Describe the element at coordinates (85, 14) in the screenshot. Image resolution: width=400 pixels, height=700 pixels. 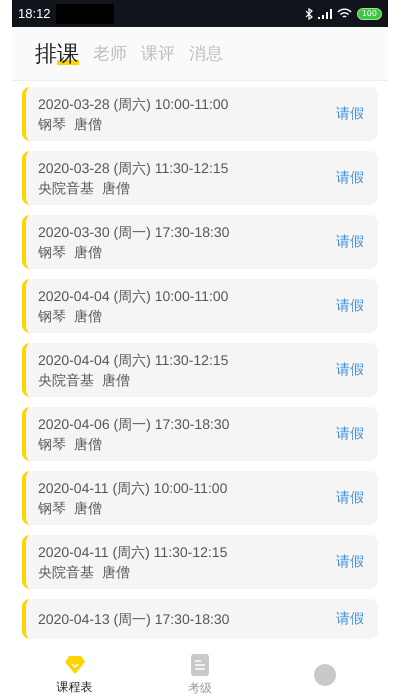
I see `redaction-block` at that location.